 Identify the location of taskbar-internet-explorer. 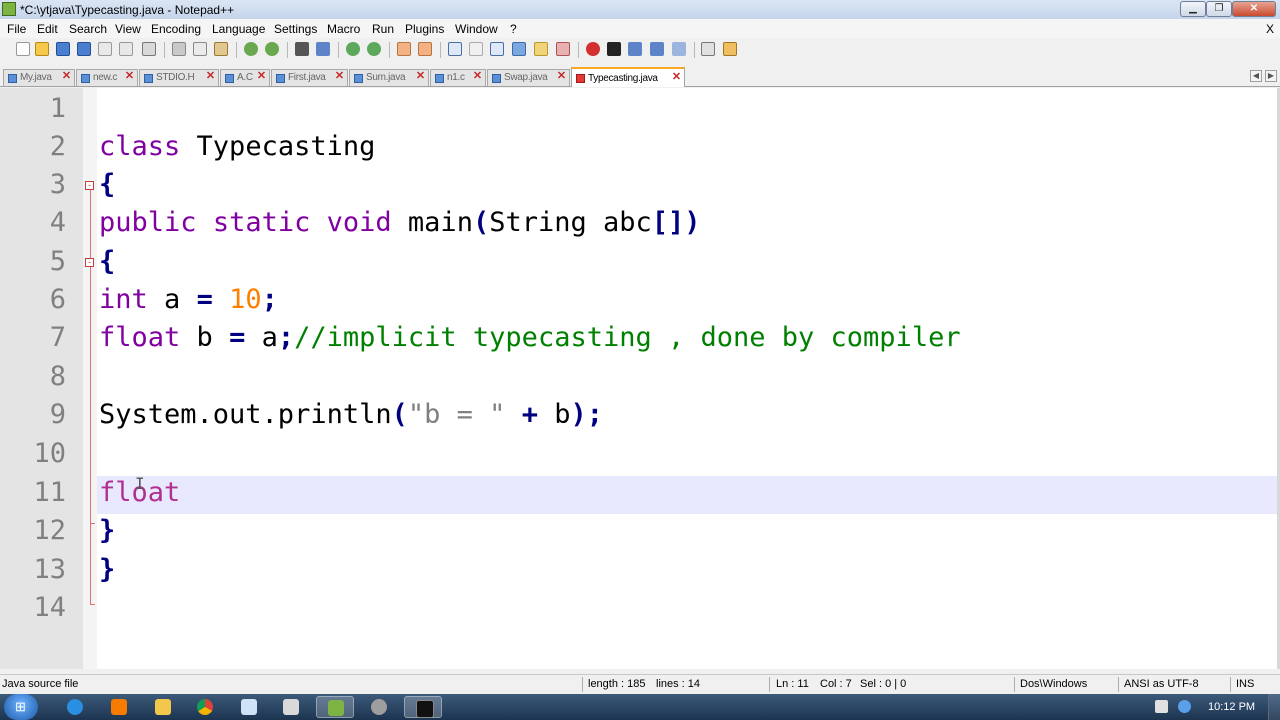
(75, 707).